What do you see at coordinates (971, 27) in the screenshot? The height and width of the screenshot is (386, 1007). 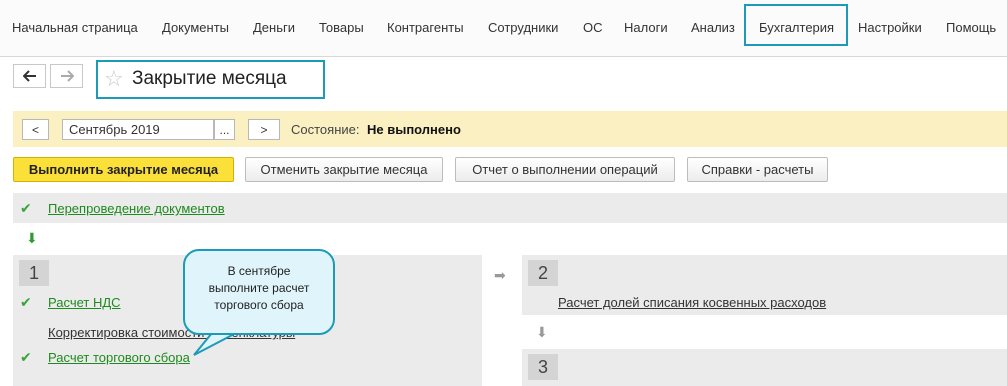 I see `menu-item-help: Помощь` at bounding box center [971, 27].